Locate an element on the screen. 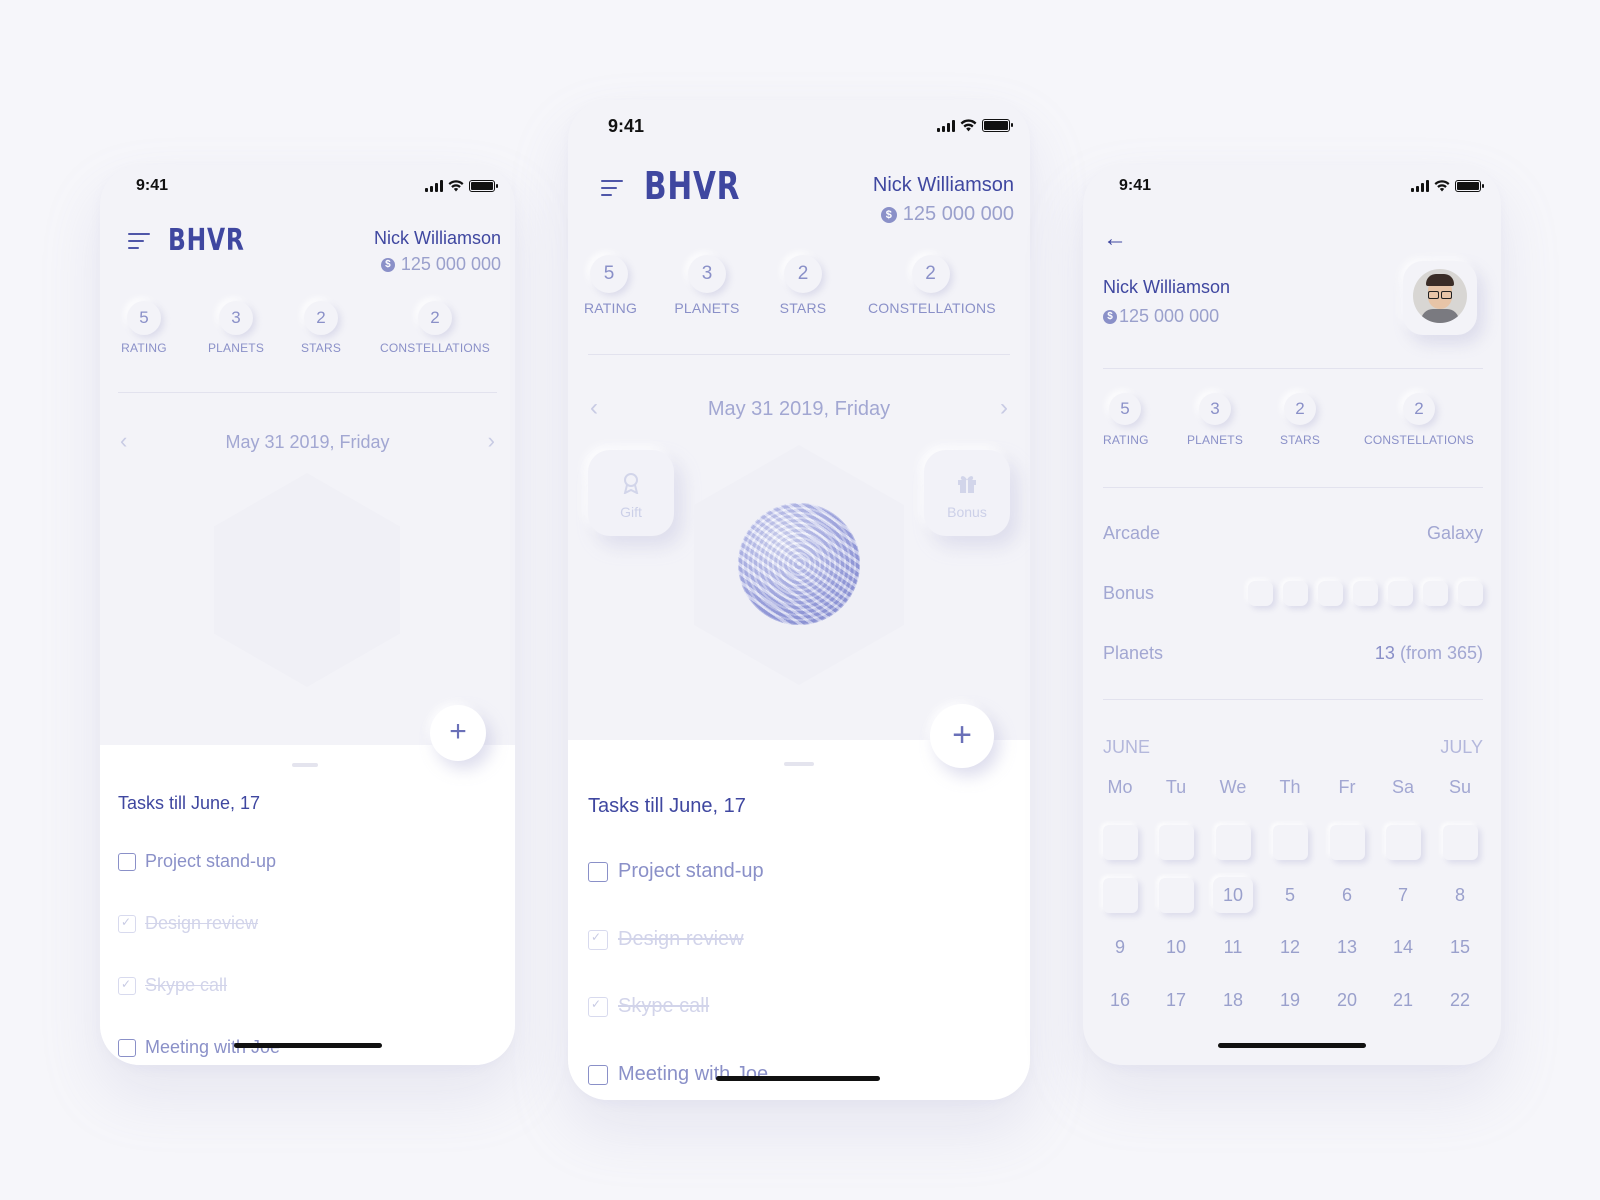  calendar-day: 8 is located at coordinates (1460, 895).